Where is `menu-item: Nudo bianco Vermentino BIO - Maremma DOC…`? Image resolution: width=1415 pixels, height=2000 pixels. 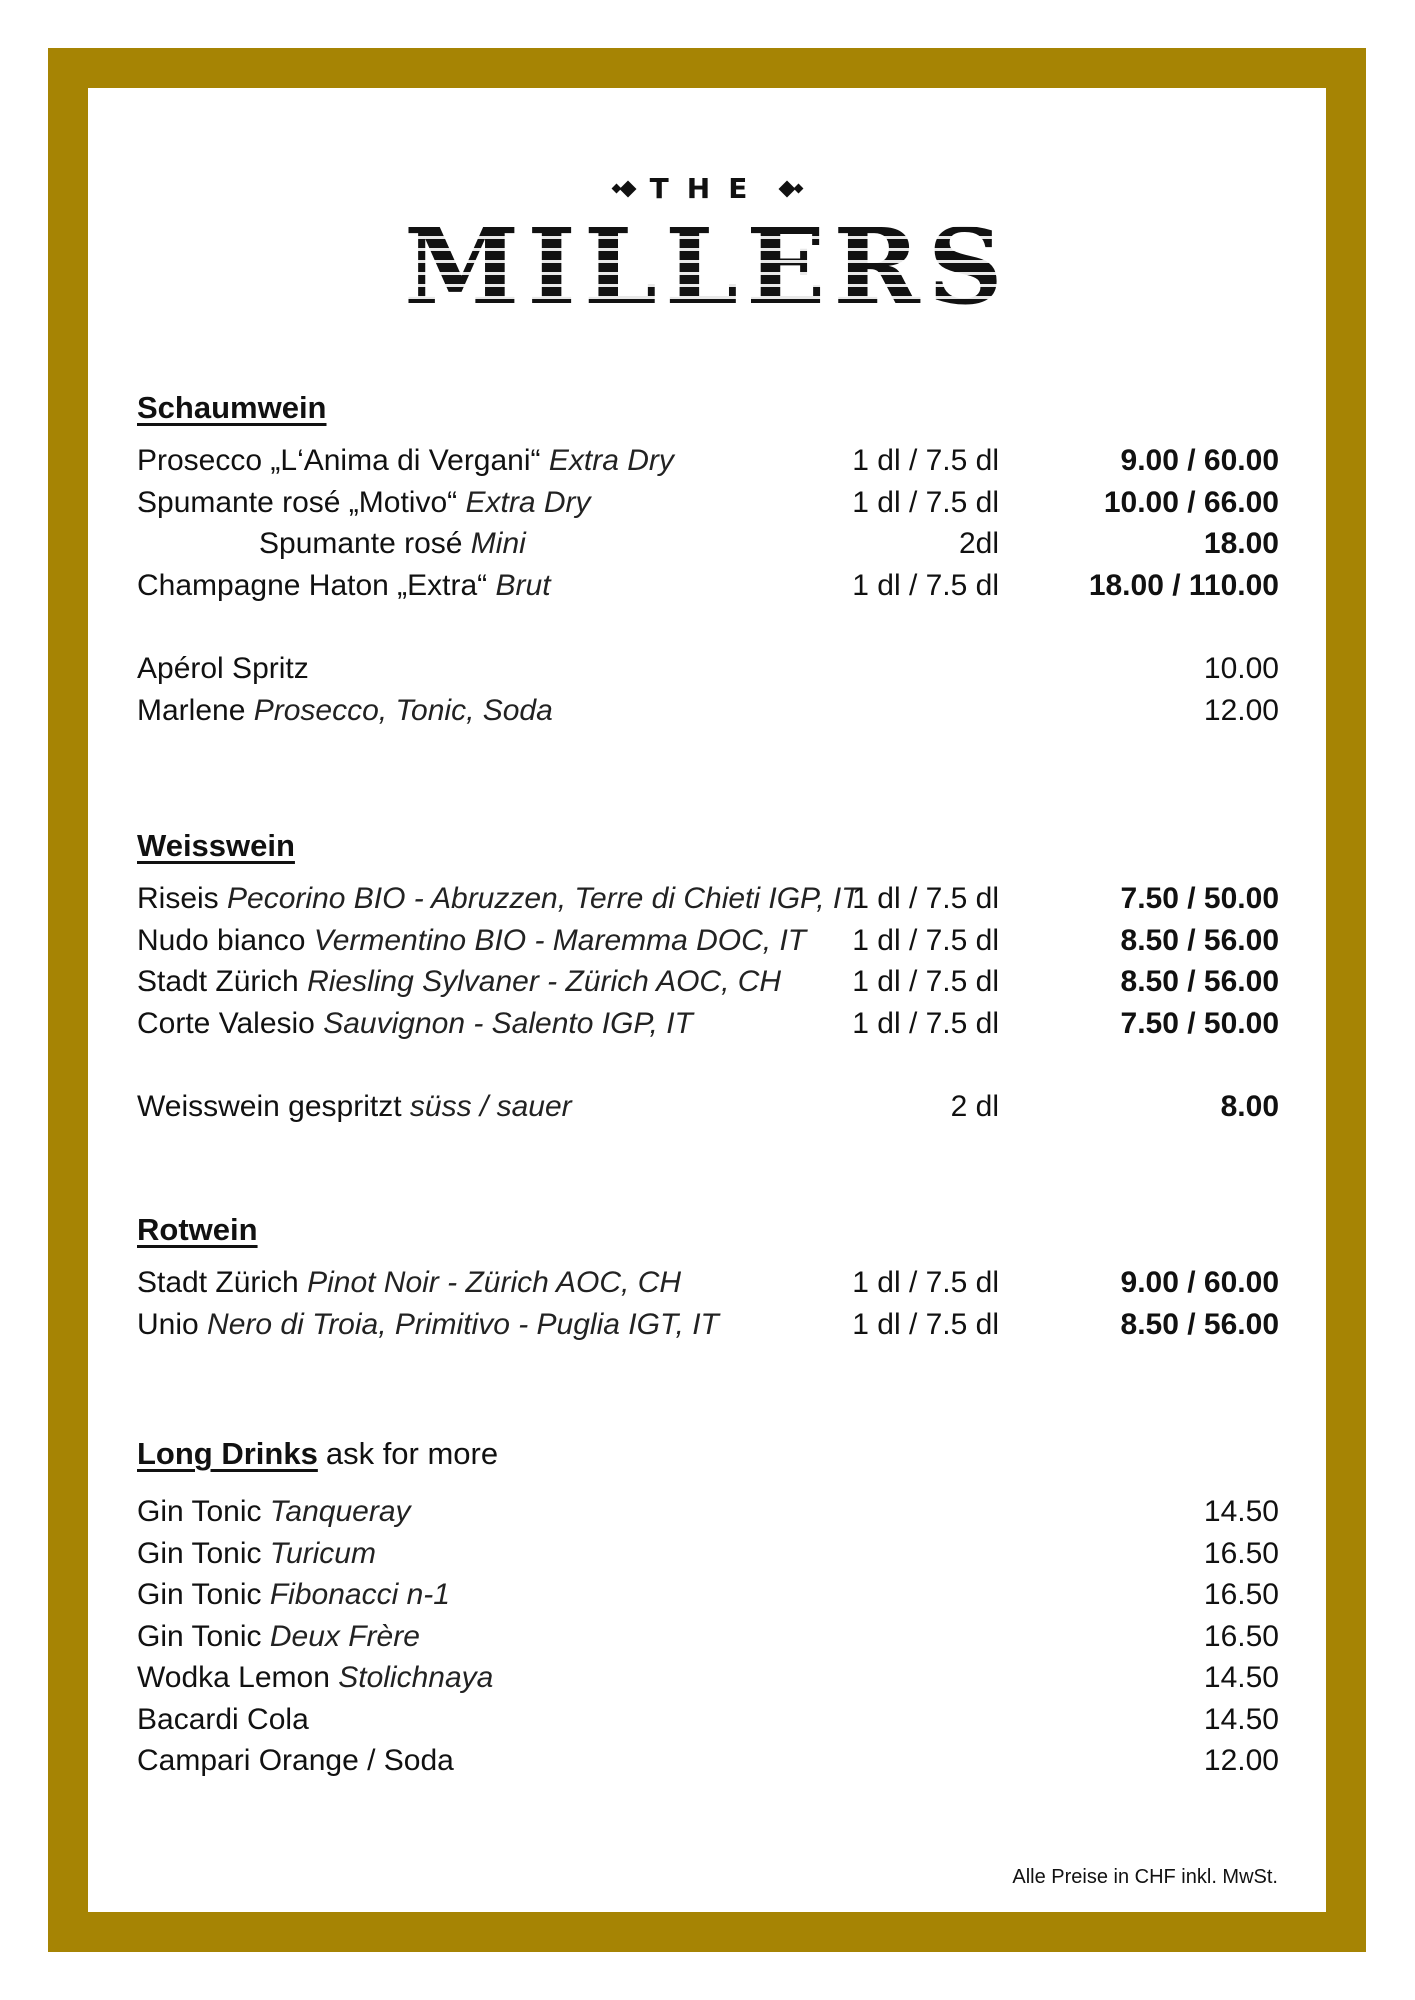 menu-item: Nudo bianco Vermentino BIO - Maremma DOC… is located at coordinates (708, 941).